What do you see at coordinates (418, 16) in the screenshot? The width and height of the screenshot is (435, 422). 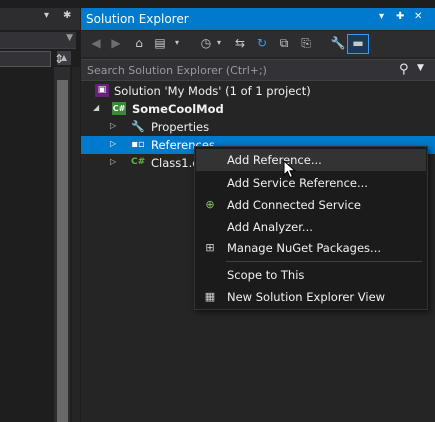 I see `close-icon: ✕` at bounding box center [418, 16].